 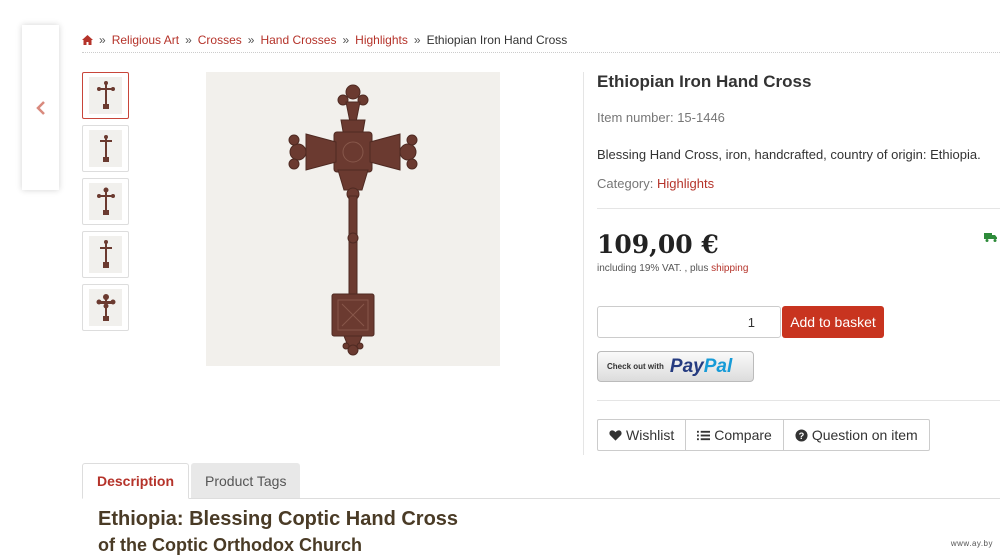 I want to click on truck-icon, so click(x=990, y=237).